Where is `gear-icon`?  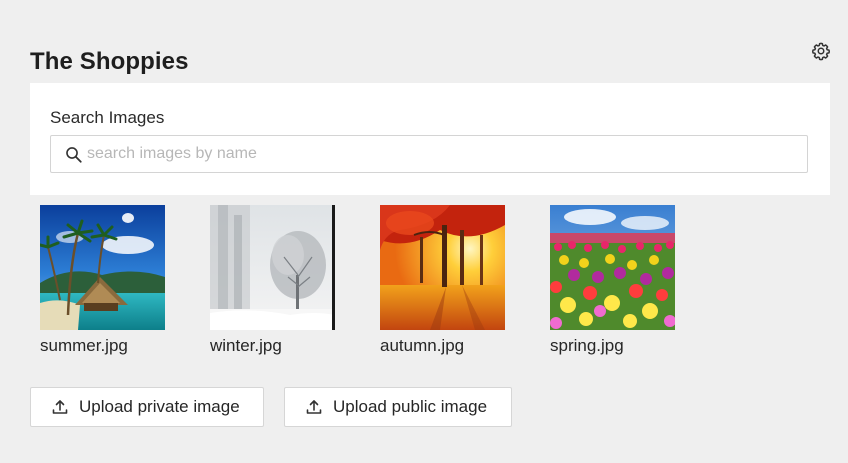
gear-icon is located at coordinates (821, 51).